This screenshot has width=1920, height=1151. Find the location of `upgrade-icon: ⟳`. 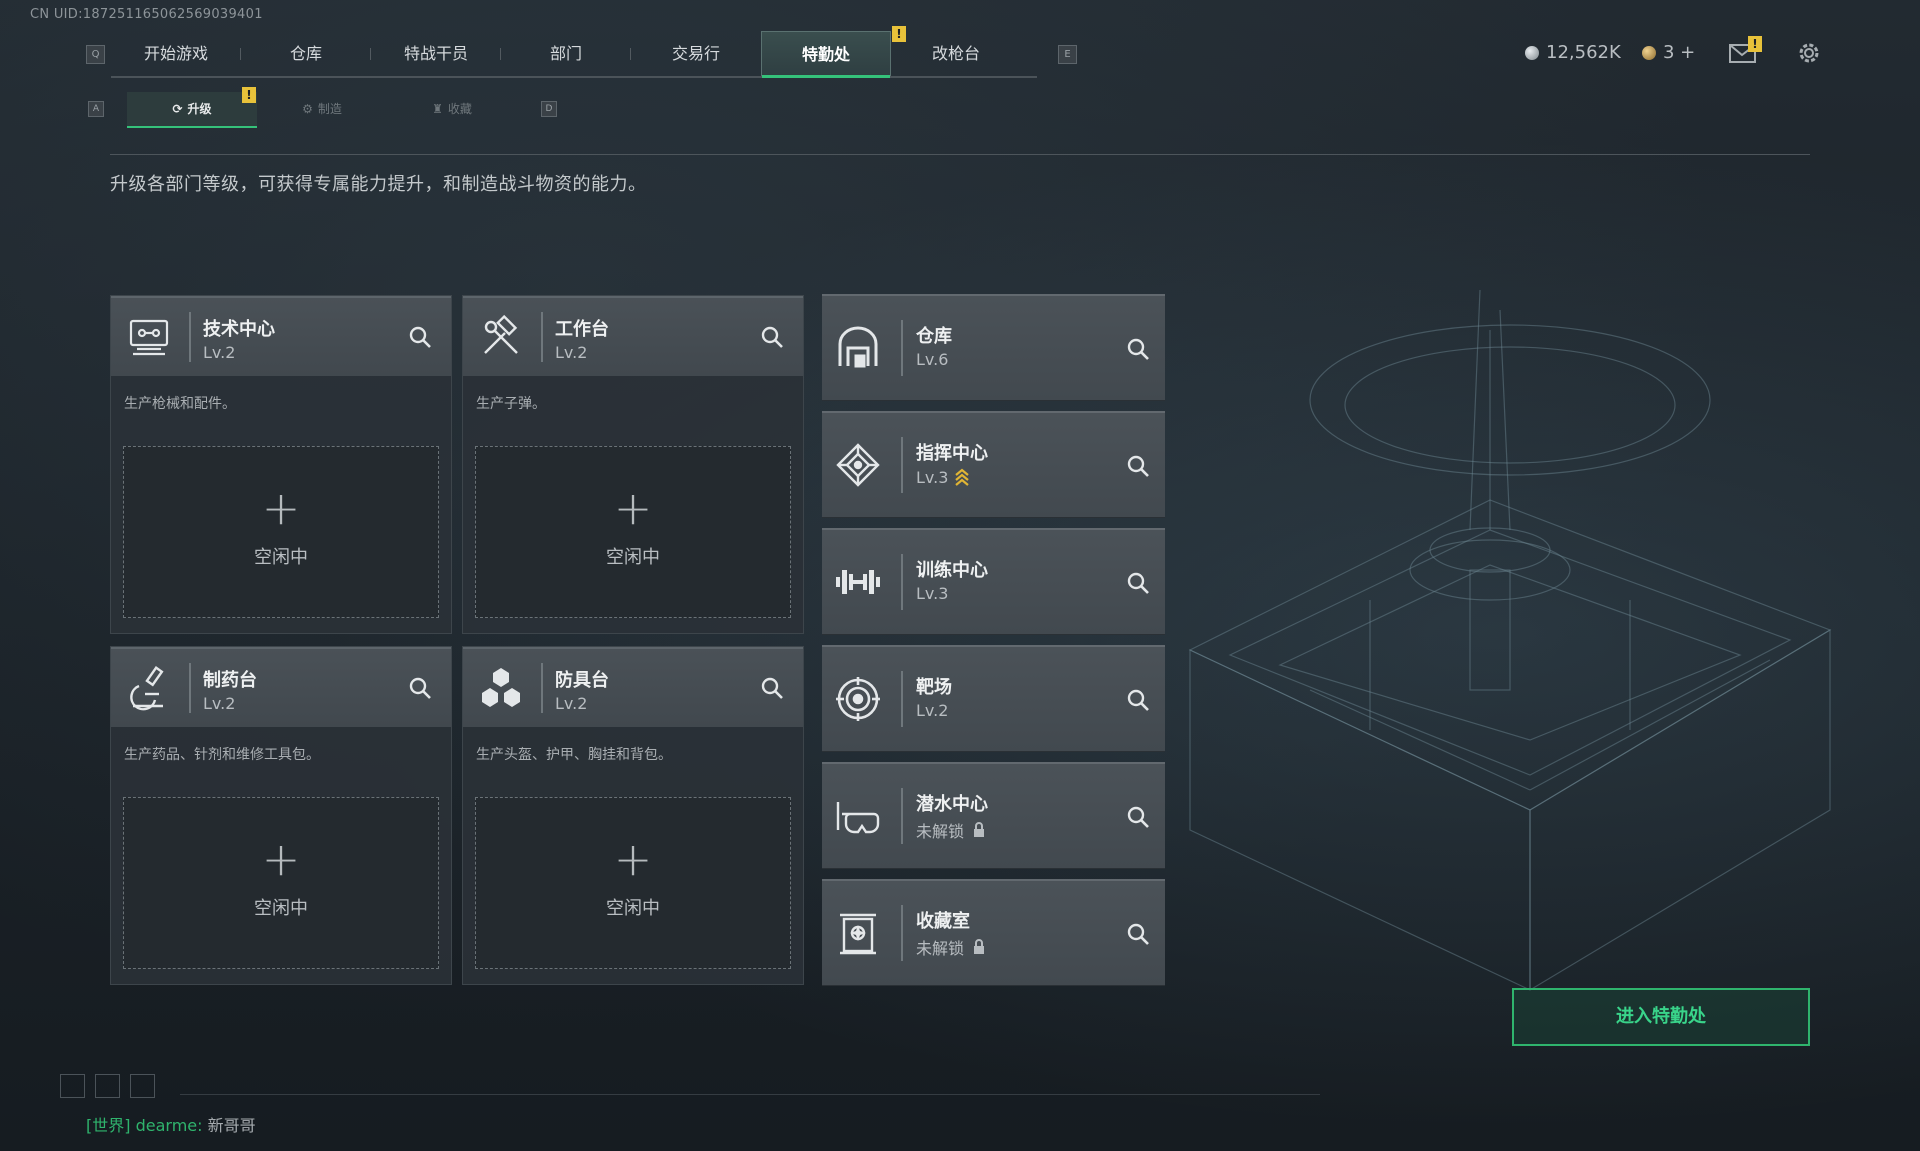

upgrade-icon: ⟳ is located at coordinates (177, 109).